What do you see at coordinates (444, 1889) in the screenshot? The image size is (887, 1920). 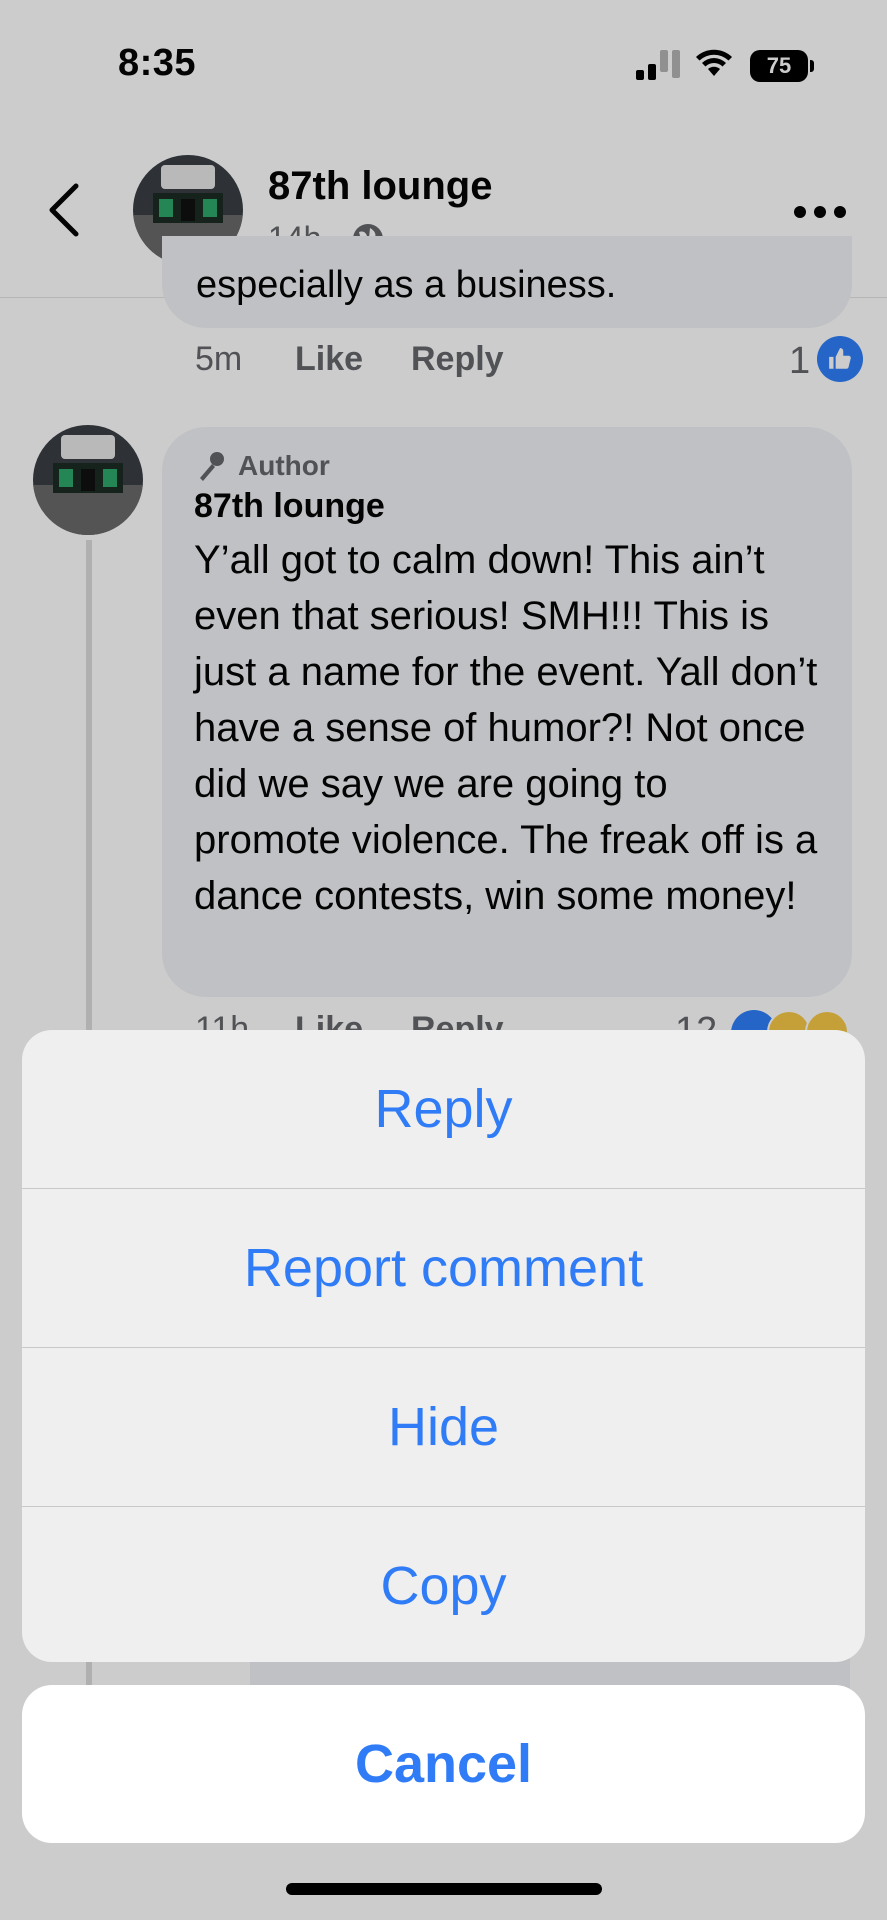 I see `home-indicator` at bounding box center [444, 1889].